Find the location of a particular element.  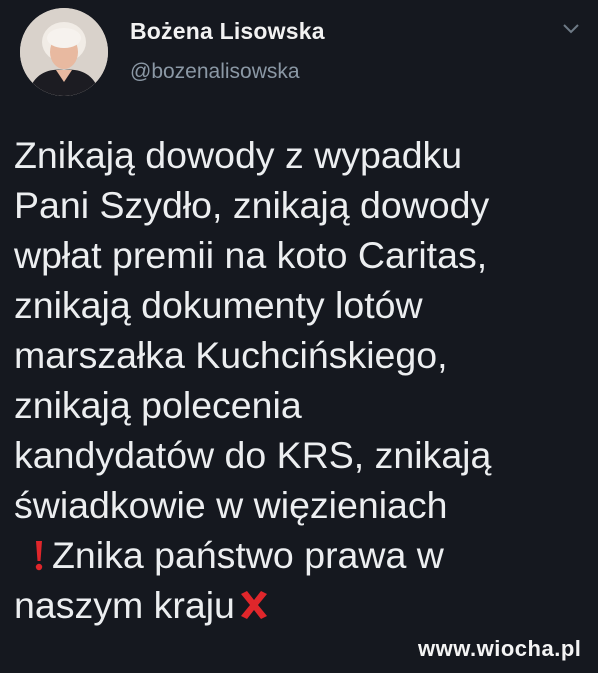

profile-photo-icon is located at coordinates (64, 52).